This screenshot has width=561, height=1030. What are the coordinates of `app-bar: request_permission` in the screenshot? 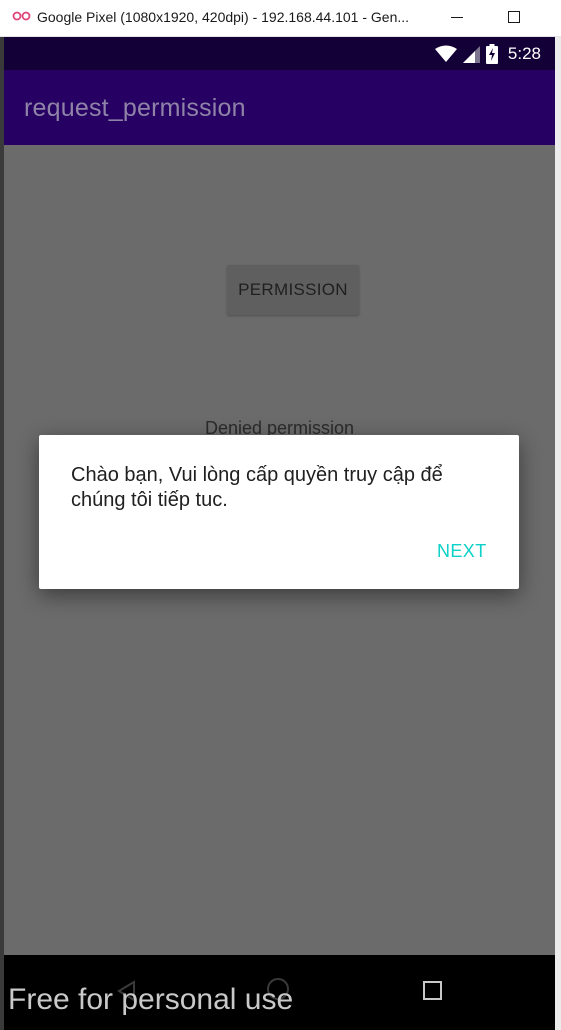 It's located at (279, 107).